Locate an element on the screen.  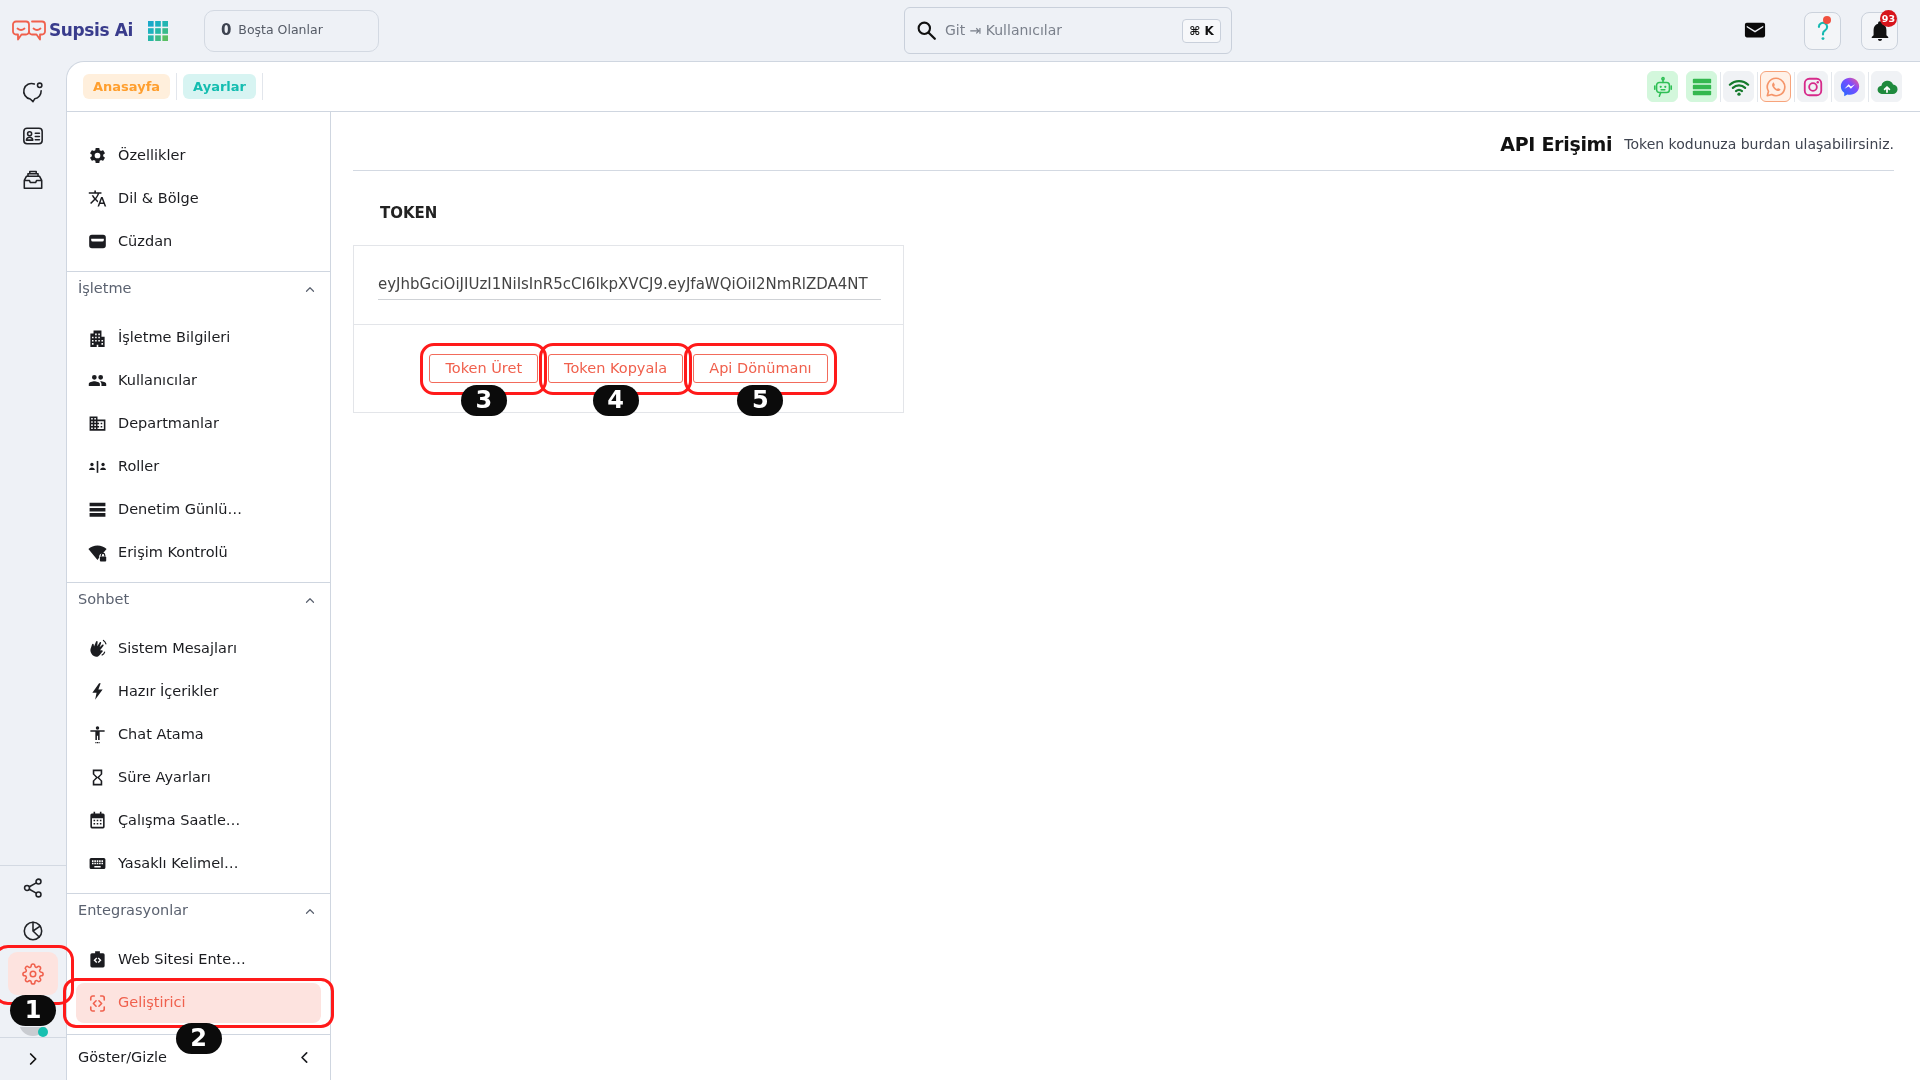
chat-phone-icon is located at coordinates (1775, 86).